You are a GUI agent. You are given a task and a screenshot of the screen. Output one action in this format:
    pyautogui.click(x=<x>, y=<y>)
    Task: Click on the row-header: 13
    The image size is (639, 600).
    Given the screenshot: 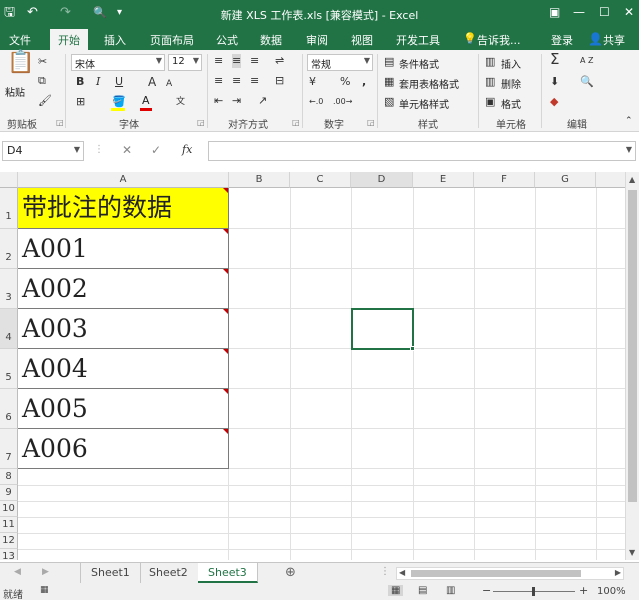 What is the action you would take?
    pyautogui.click(x=9, y=554)
    